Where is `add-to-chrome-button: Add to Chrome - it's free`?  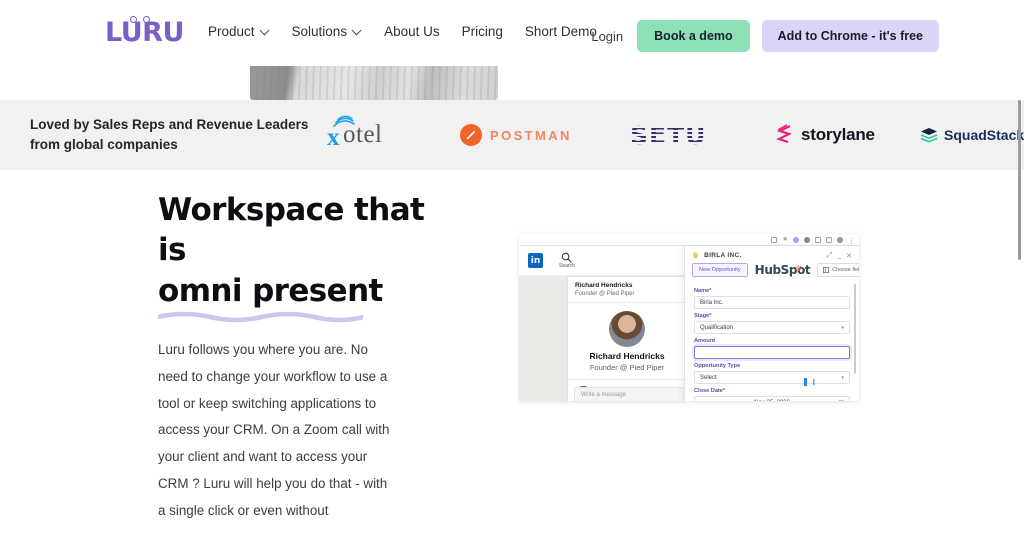
add-to-chrome-button: Add to Chrome - it's free is located at coordinates (850, 36).